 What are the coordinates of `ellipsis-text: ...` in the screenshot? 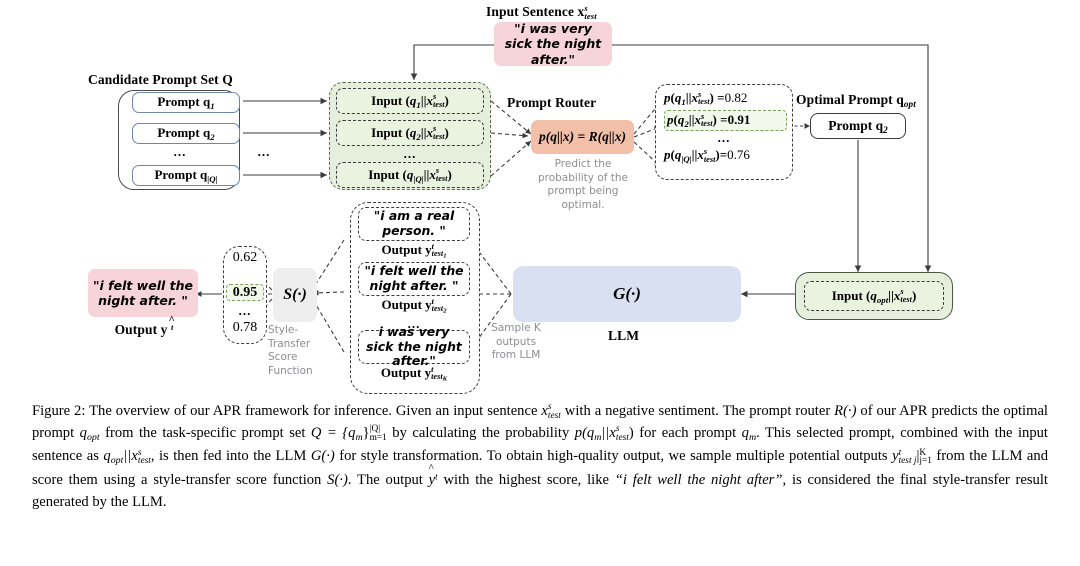 It's located at (180, 151).